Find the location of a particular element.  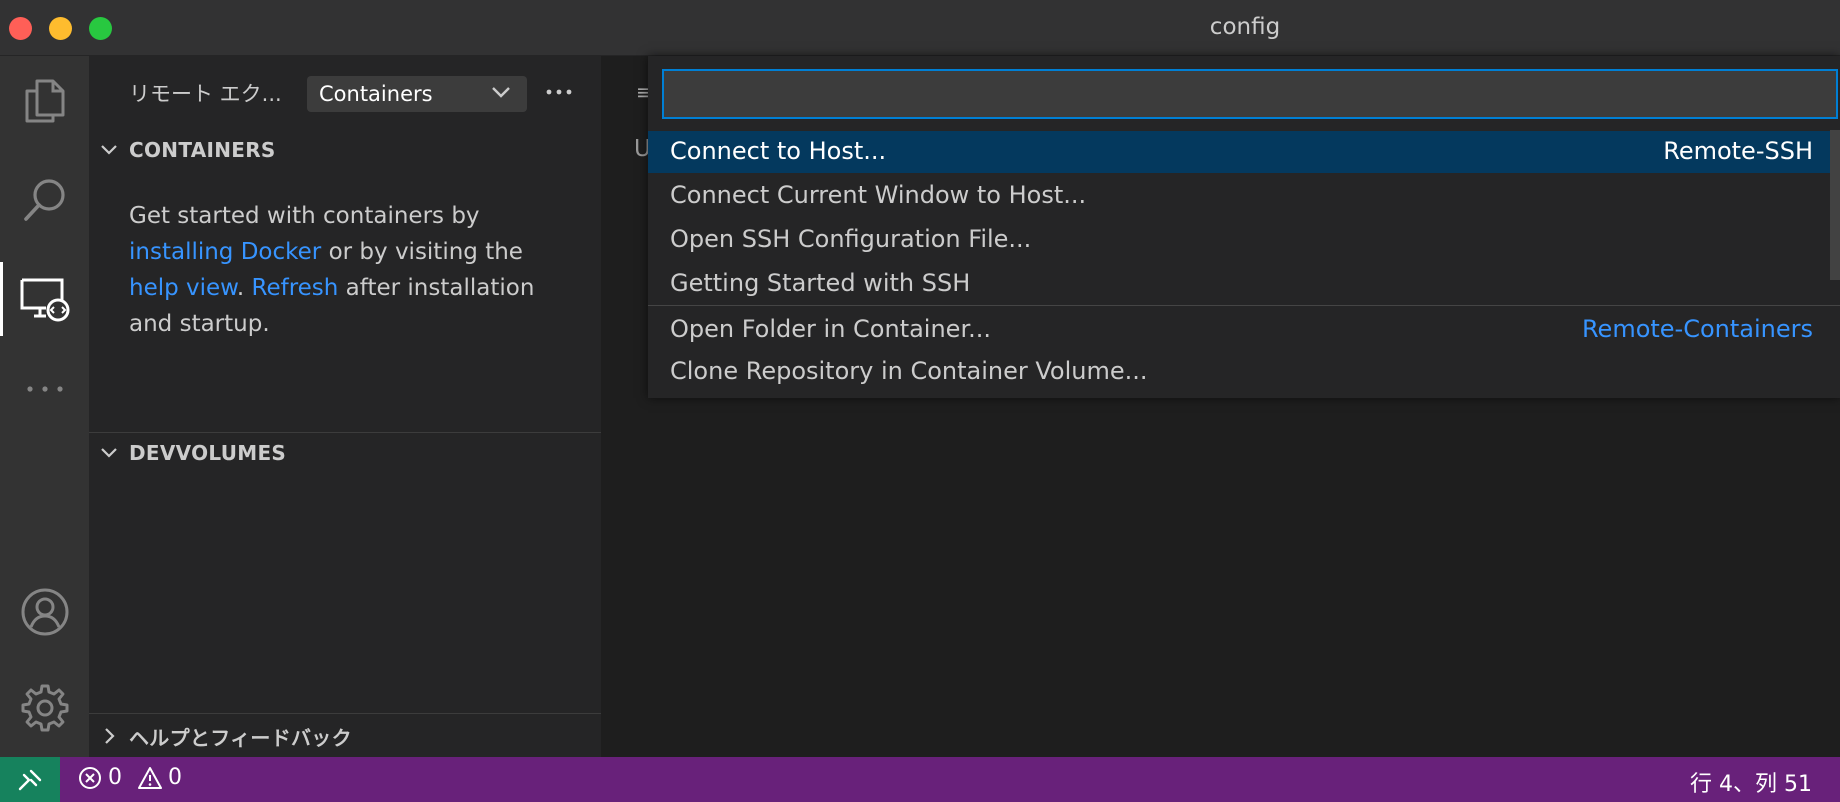

warning-icon is located at coordinates (150, 777).